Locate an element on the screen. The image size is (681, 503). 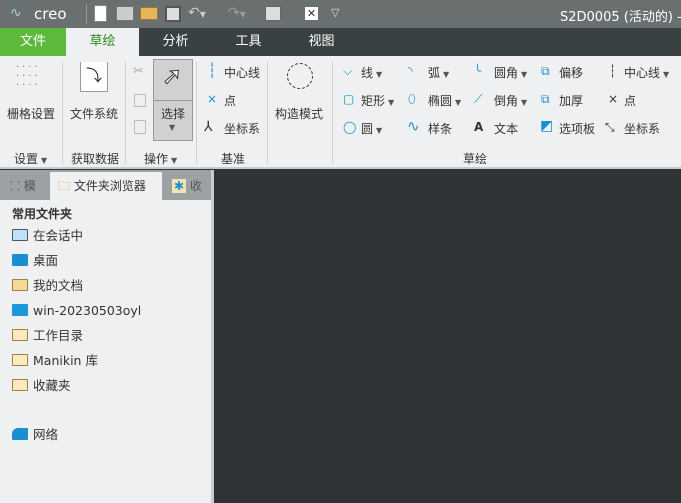
construction-mode-icon is located at coordinates (300, 76).